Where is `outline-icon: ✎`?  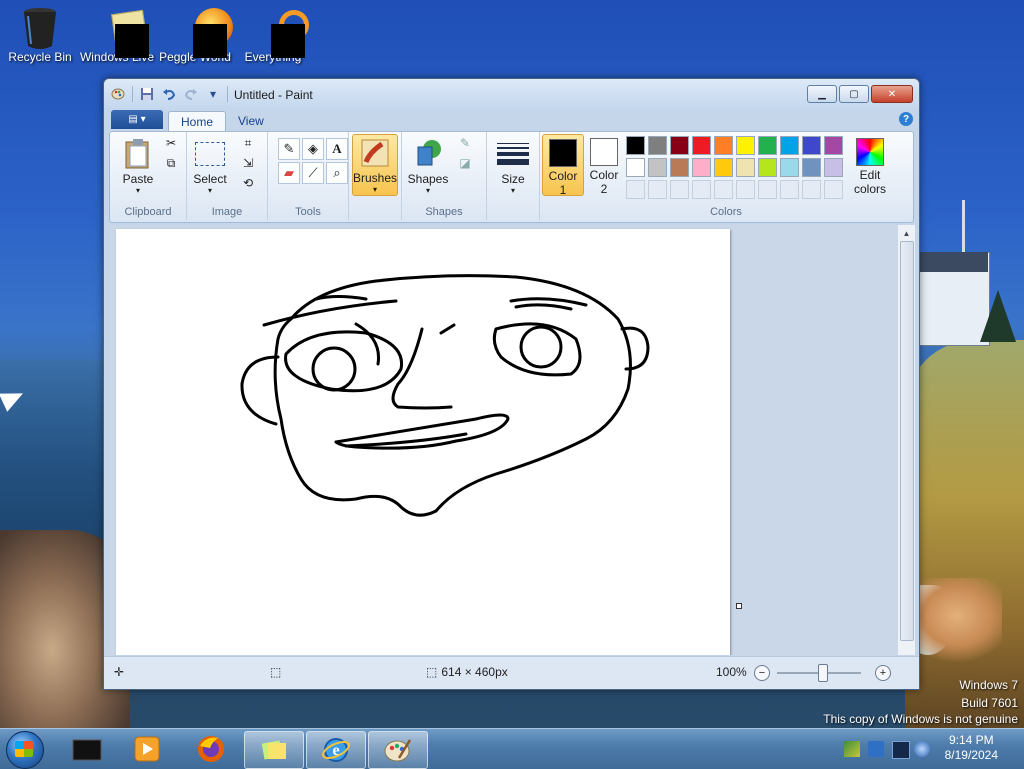 outline-icon: ✎ is located at coordinates (465, 143).